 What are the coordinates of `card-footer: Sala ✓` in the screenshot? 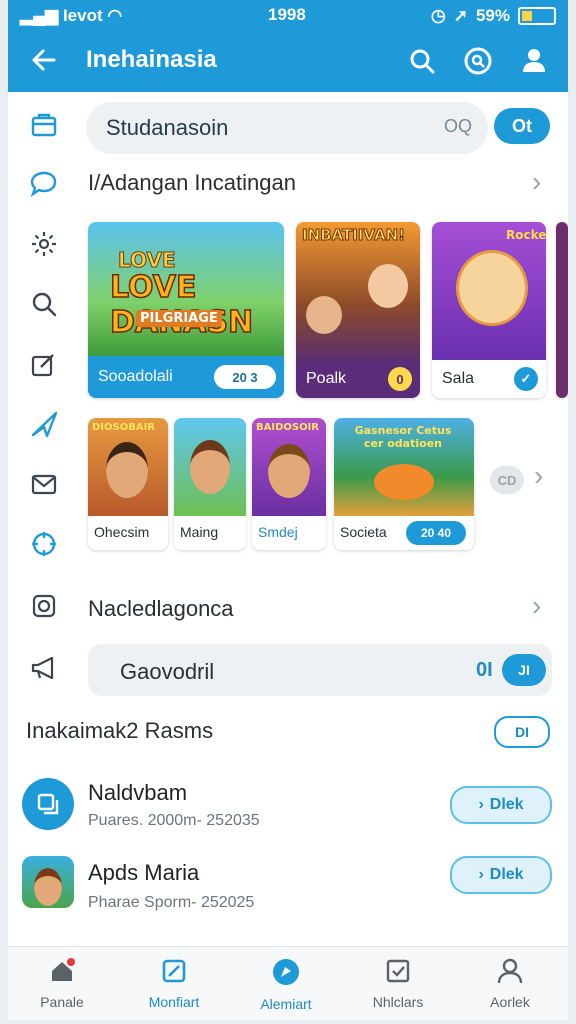 It's located at (489, 379).